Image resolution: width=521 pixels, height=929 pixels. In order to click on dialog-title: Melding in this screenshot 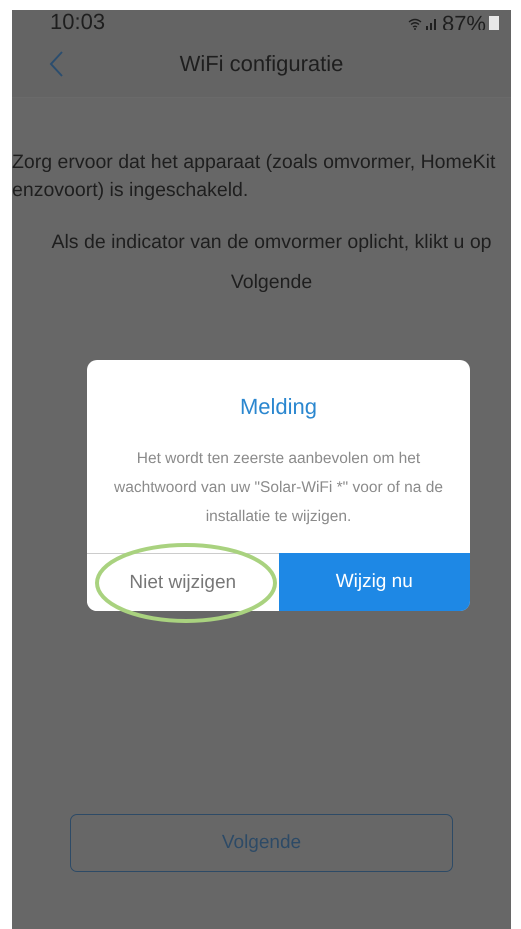, I will do `click(278, 407)`.